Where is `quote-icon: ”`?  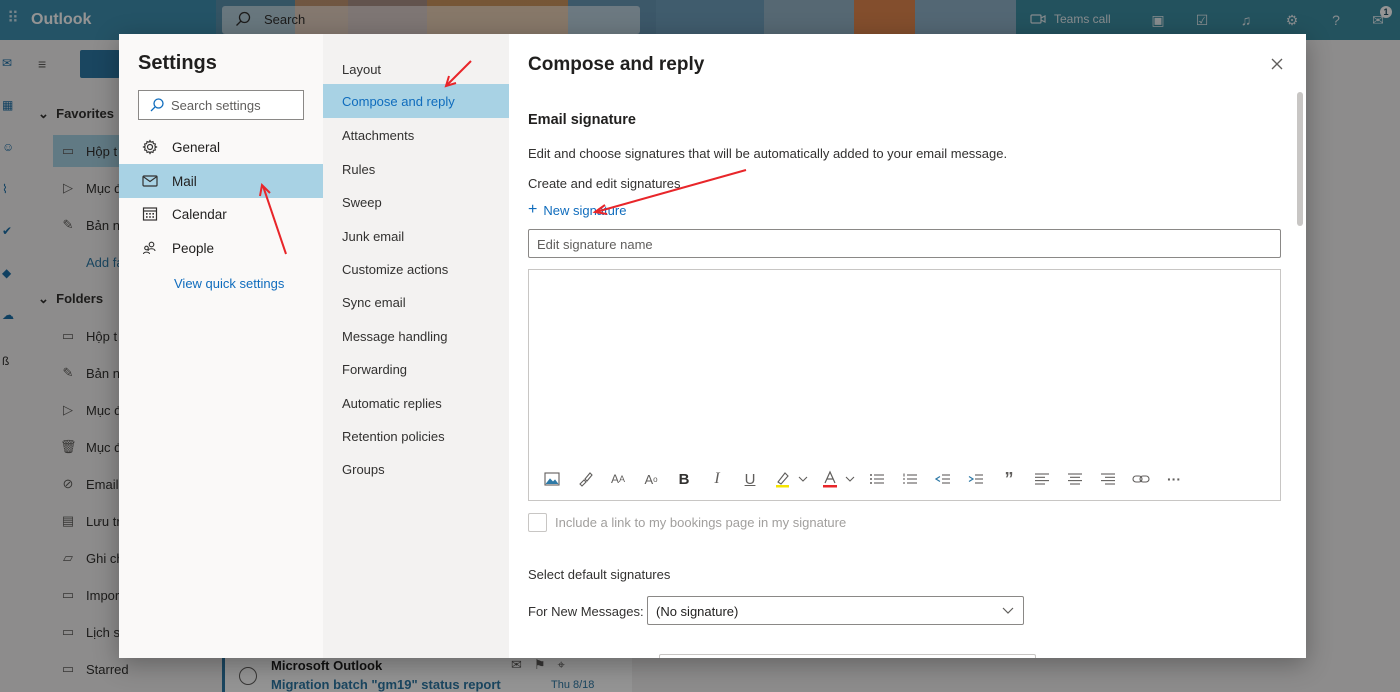 quote-icon: ” is located at coordinates (1009, 479).